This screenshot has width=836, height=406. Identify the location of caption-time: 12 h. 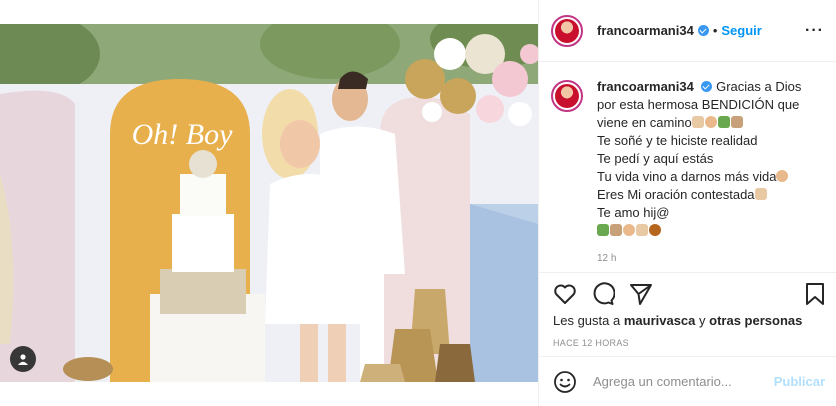
(707, 259).